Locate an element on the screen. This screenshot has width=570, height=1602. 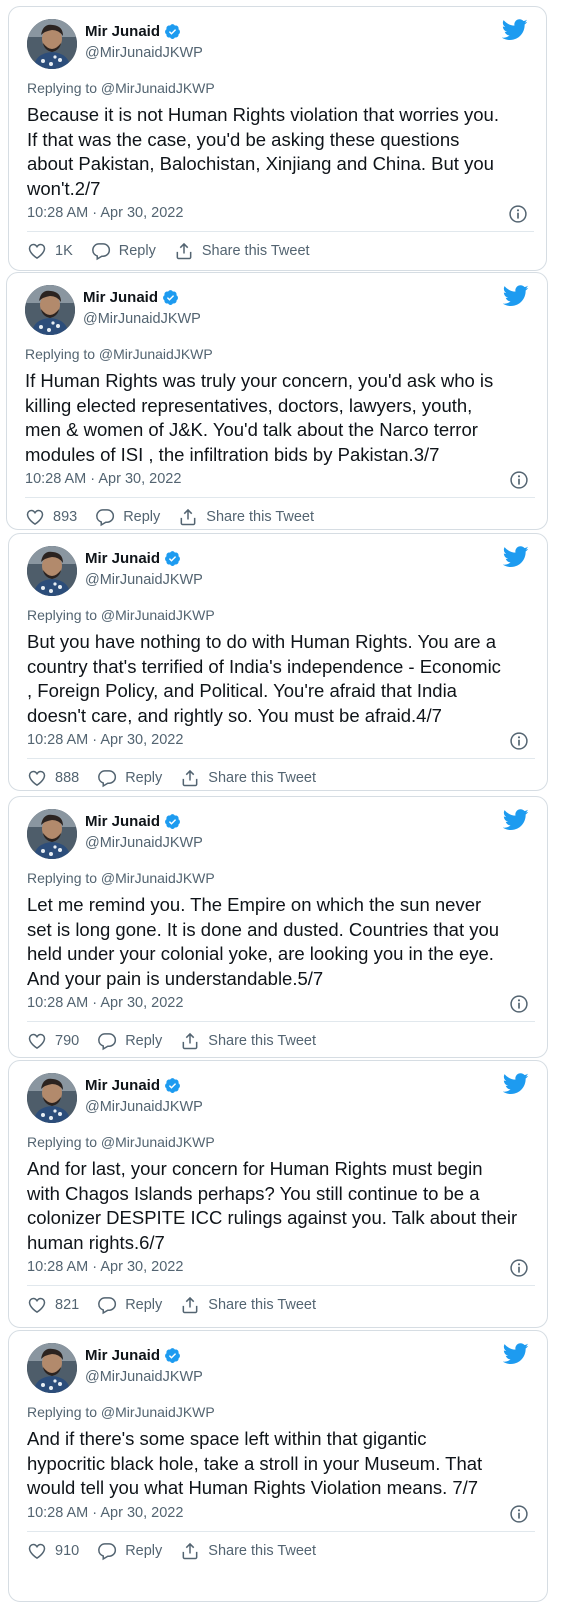
like-count: 1K is located at coordinates (64, 251).